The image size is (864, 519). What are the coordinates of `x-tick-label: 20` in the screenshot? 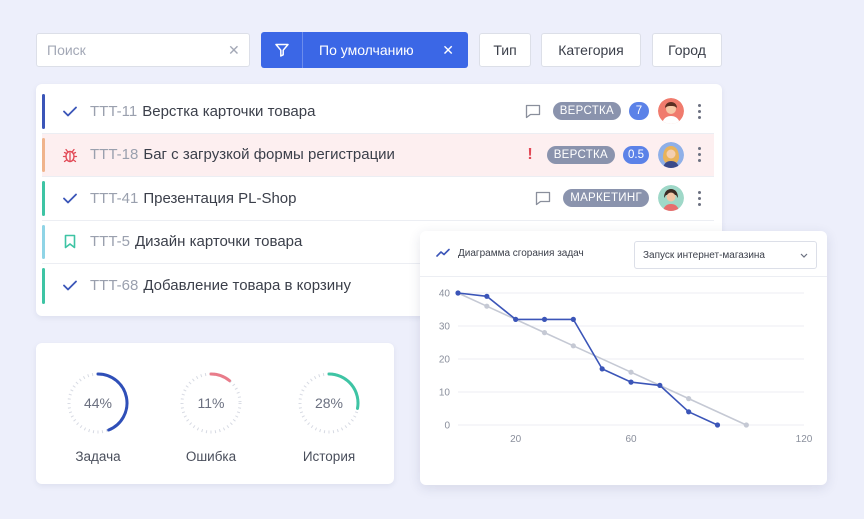 It's located at (516, 439).